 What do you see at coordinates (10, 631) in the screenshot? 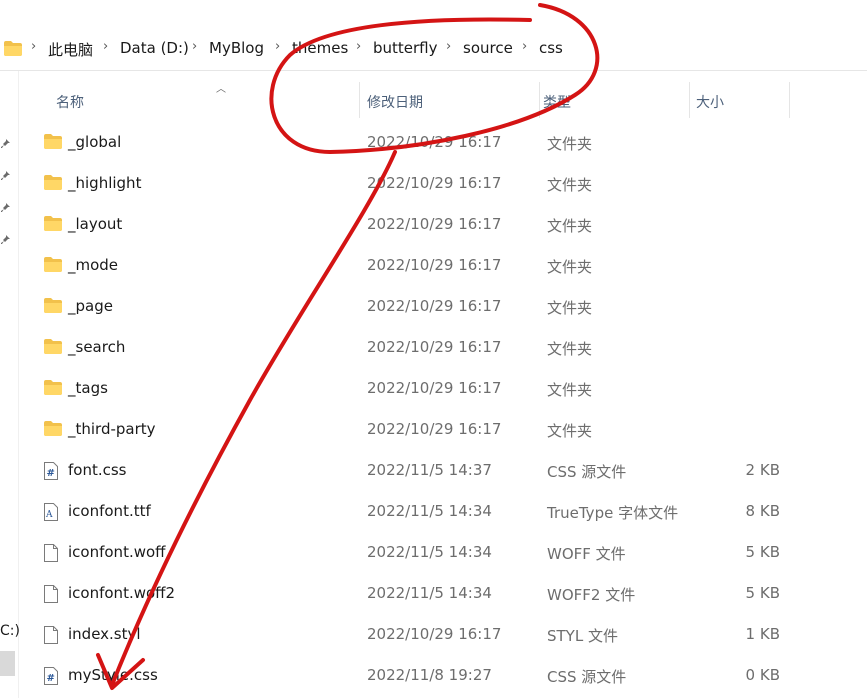
I see `nav-item-drive-c: C:)` at bounding box center [10, 631].